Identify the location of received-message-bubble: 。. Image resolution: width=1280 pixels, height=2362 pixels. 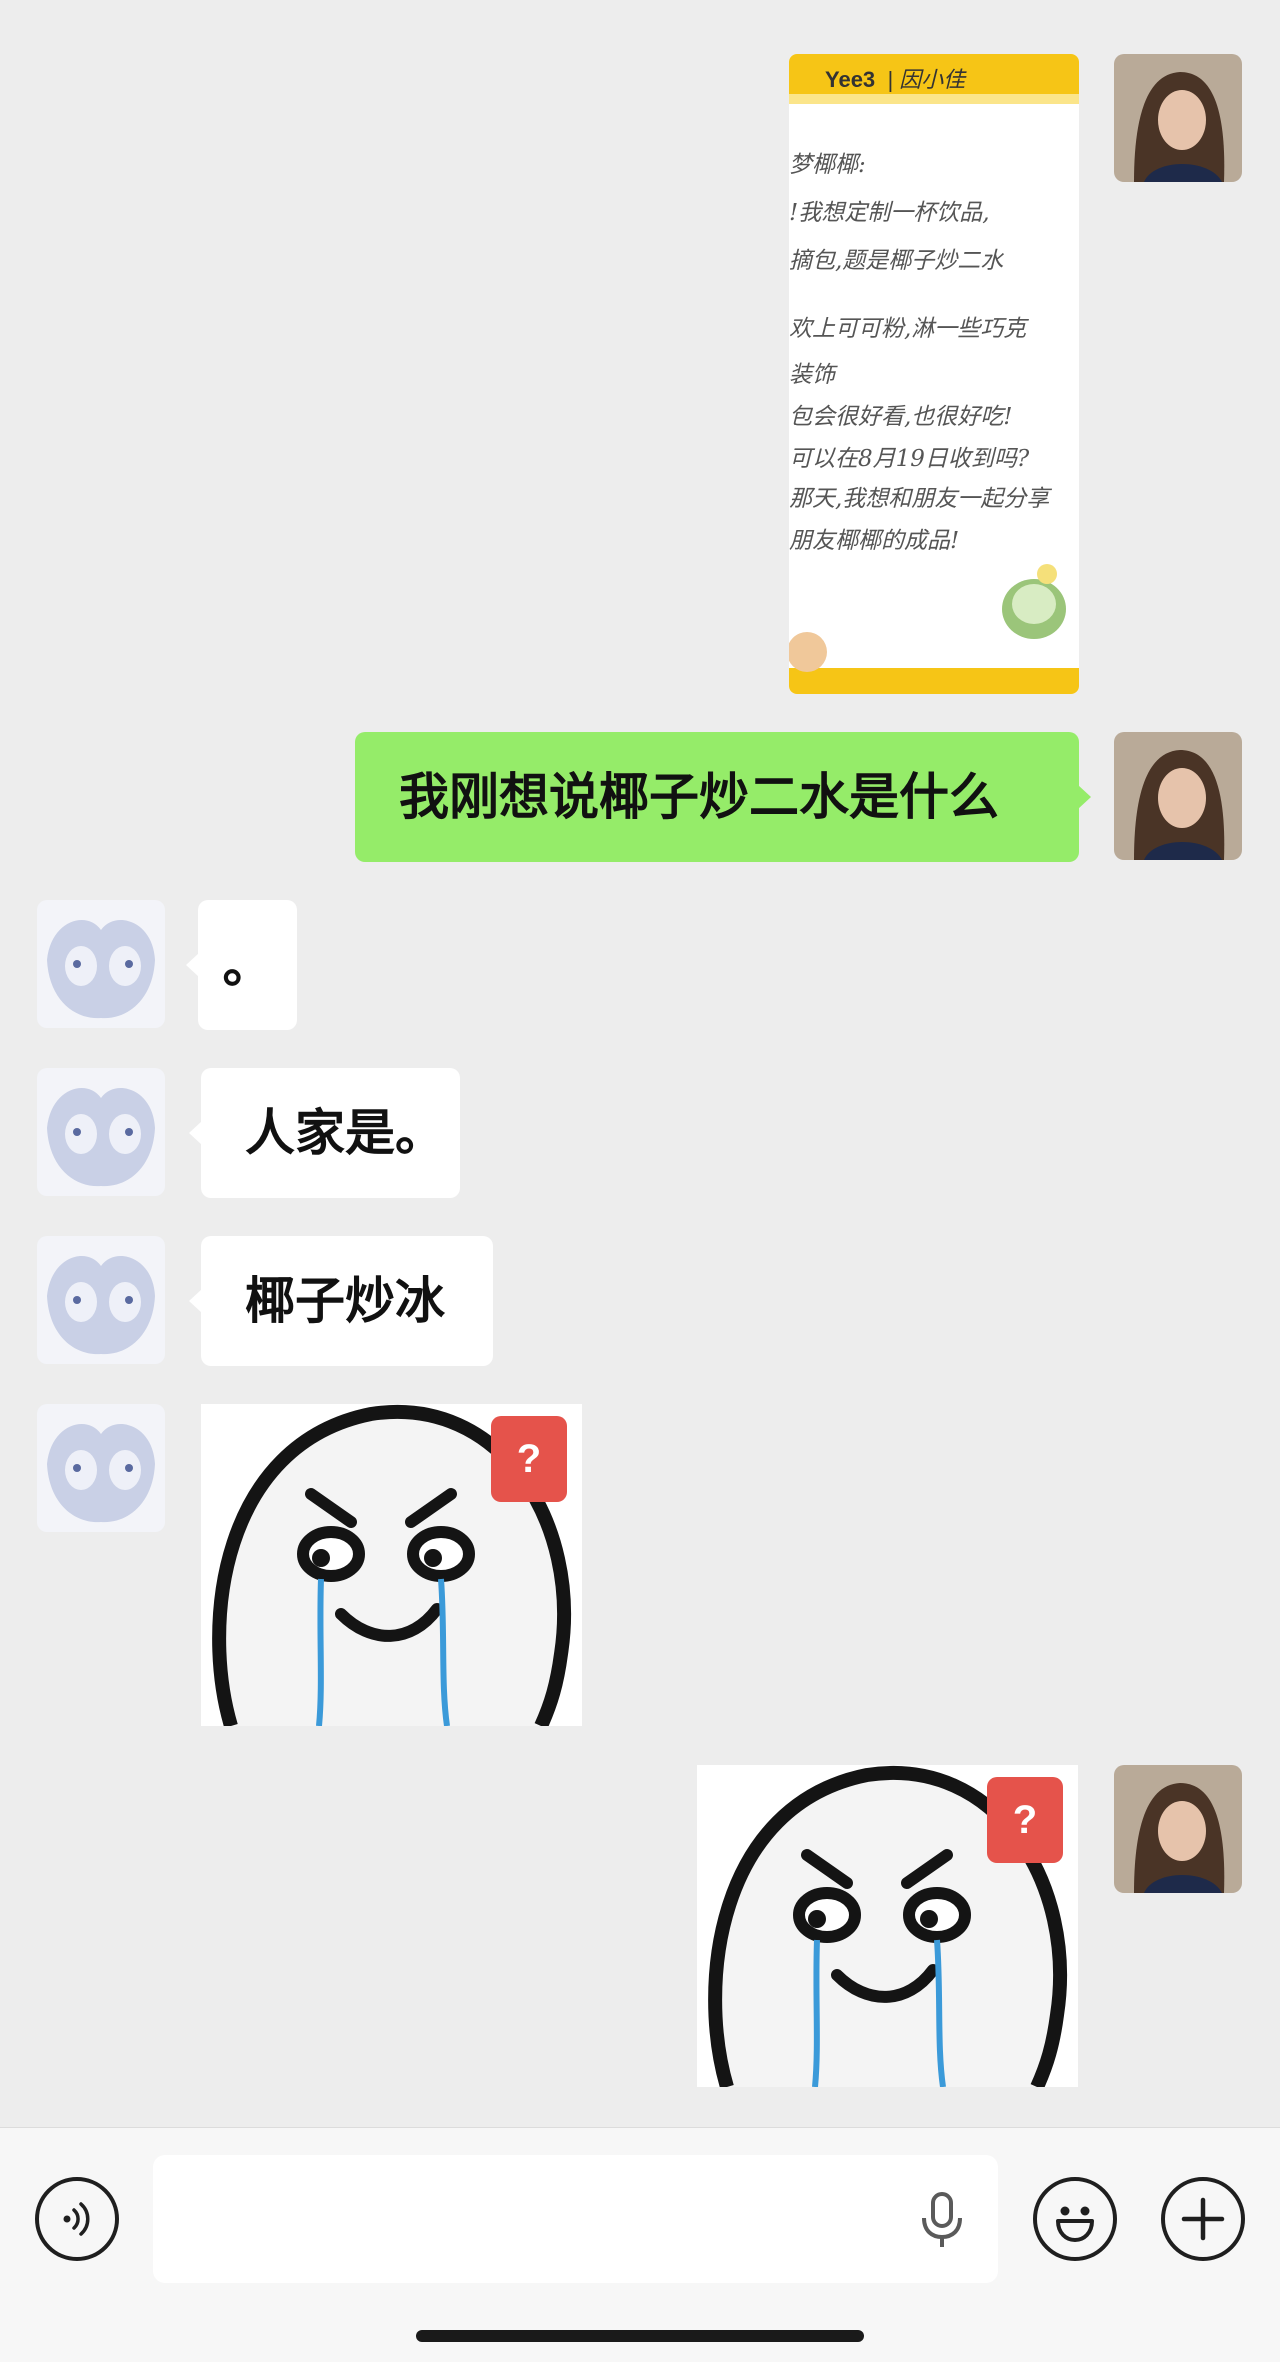
(241, 965).